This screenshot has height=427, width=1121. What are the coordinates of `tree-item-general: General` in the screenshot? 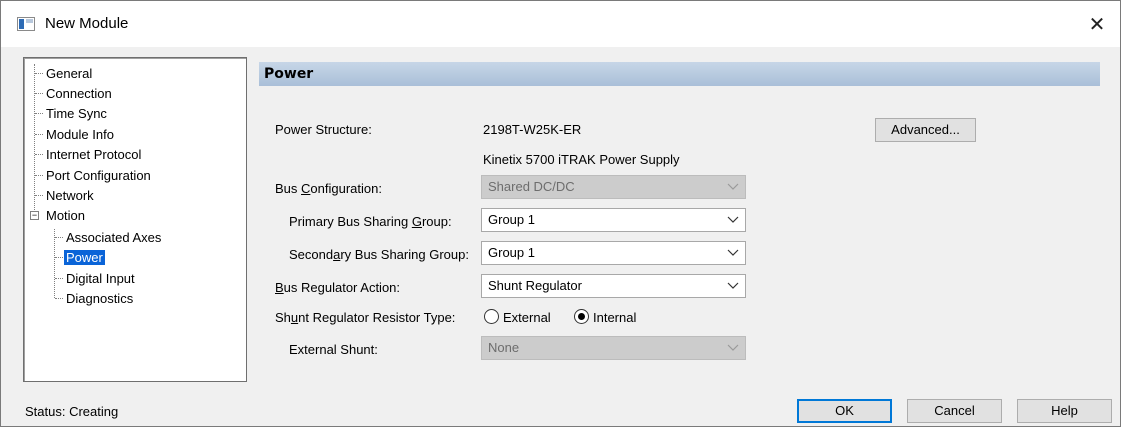 It's located at (69, 73).